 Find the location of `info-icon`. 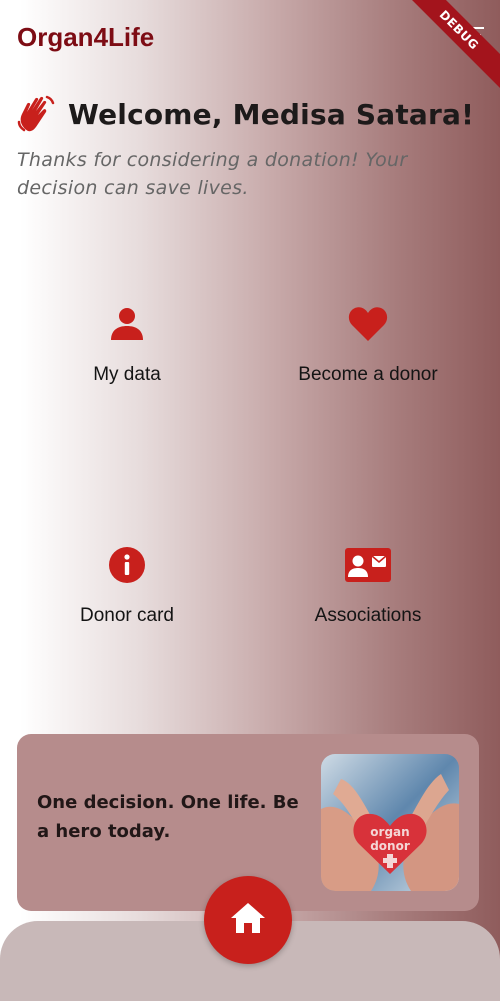

info-icon is located at coordinates (127, 565).